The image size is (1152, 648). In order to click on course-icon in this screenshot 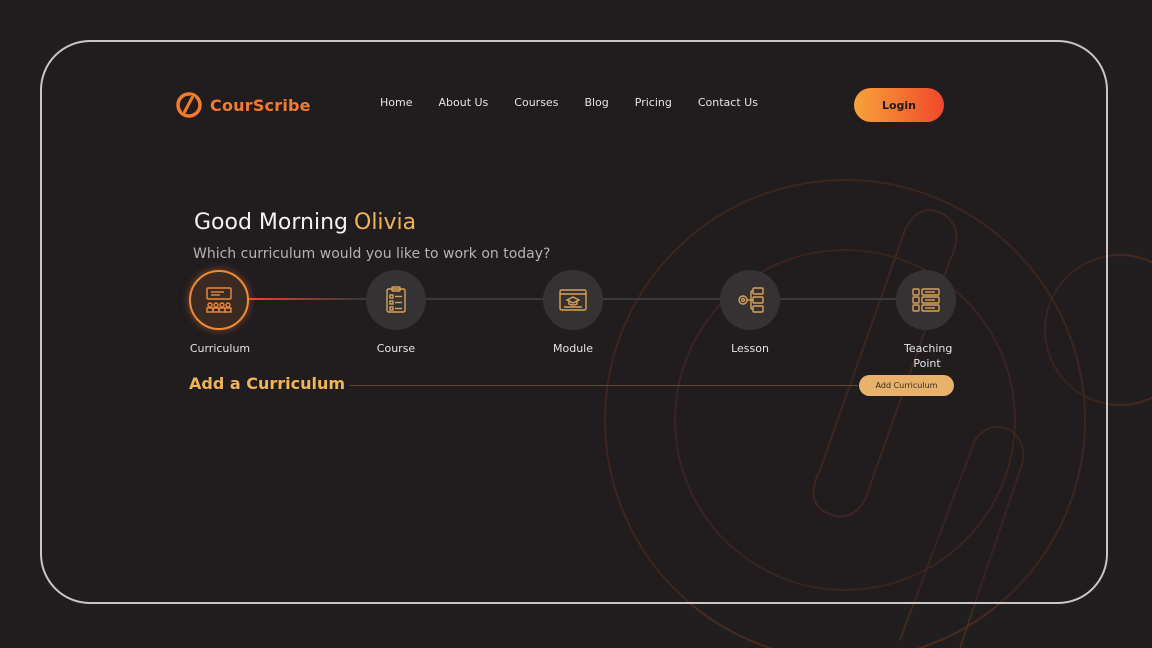, I will do `click(396, 299)`.